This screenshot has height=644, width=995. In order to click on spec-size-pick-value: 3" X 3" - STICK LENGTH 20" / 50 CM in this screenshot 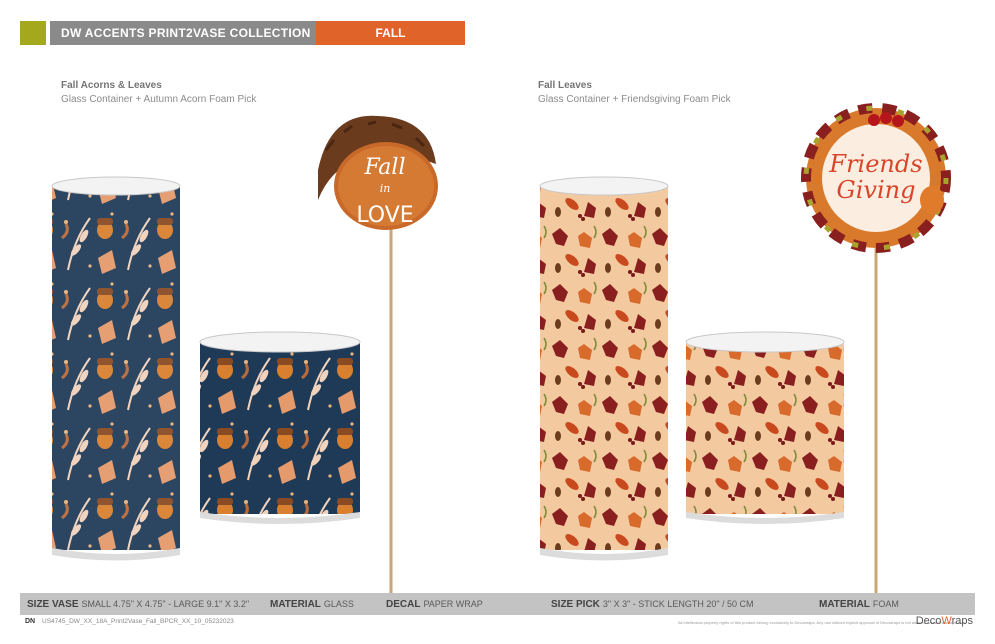, I will do `click(678, 604)`.